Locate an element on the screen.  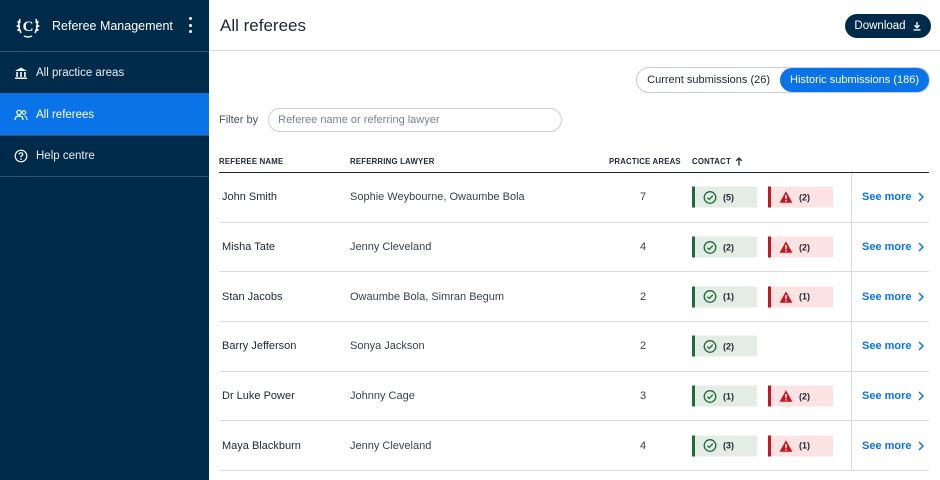
tab-historic-submissions: Historic submissions (186) is located at coordinates (854, 80).